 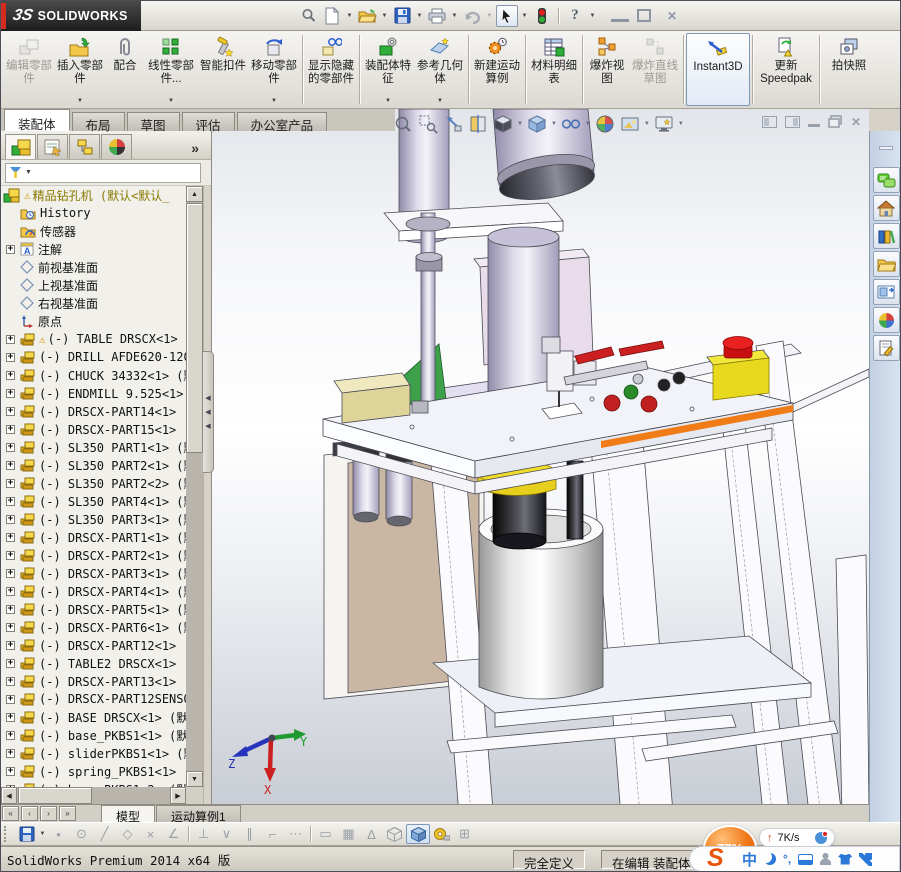 I want to click on instant3d-button: Instant3D, so click(x=718, y=69).